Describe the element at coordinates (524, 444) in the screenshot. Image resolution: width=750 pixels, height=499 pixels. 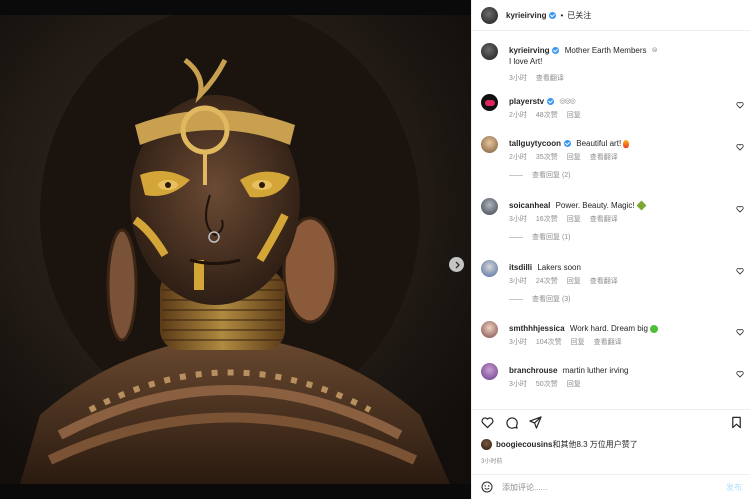
I see `liker-username: boogiecousins` at that location.